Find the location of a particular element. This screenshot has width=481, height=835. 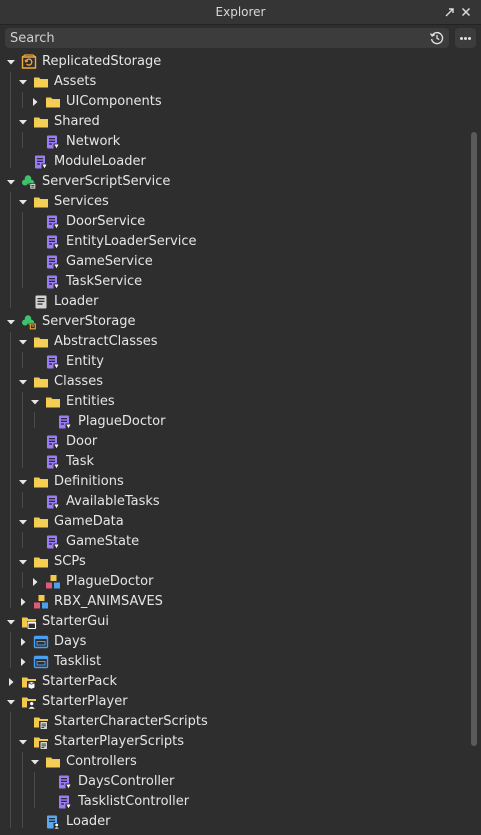

tree-item-label: Classes is located at coordinates (78, 381).